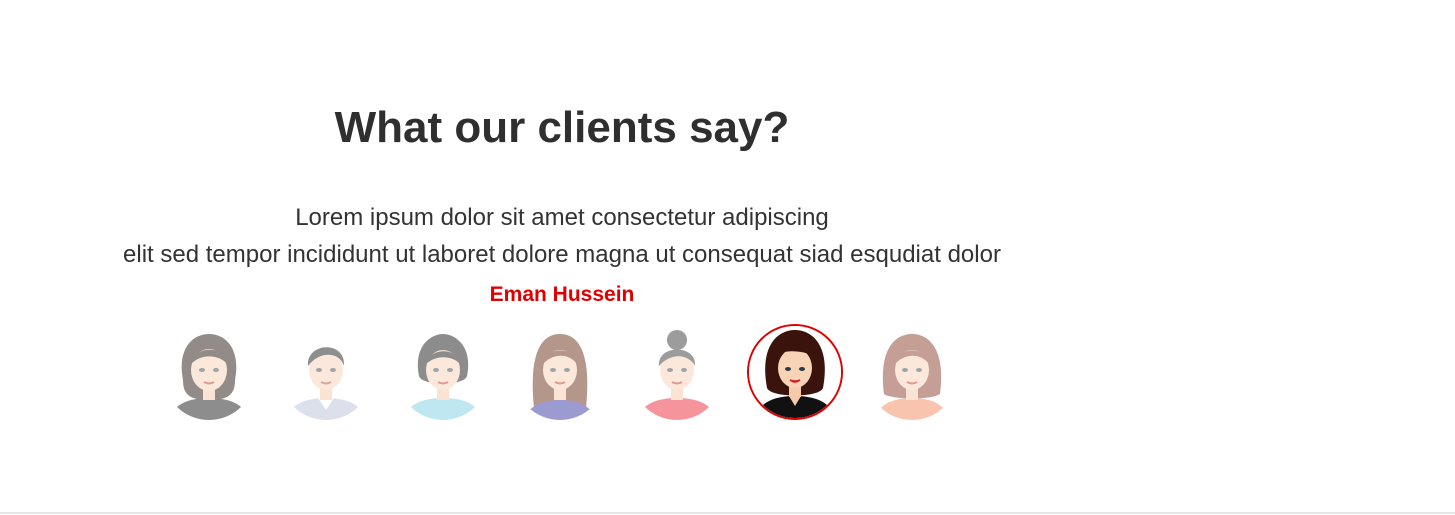 Image resolution: width=1455 pixels, height=515 pixels. I want to click on woman-auburn-hair-avatar-icon, so click(912, 374).